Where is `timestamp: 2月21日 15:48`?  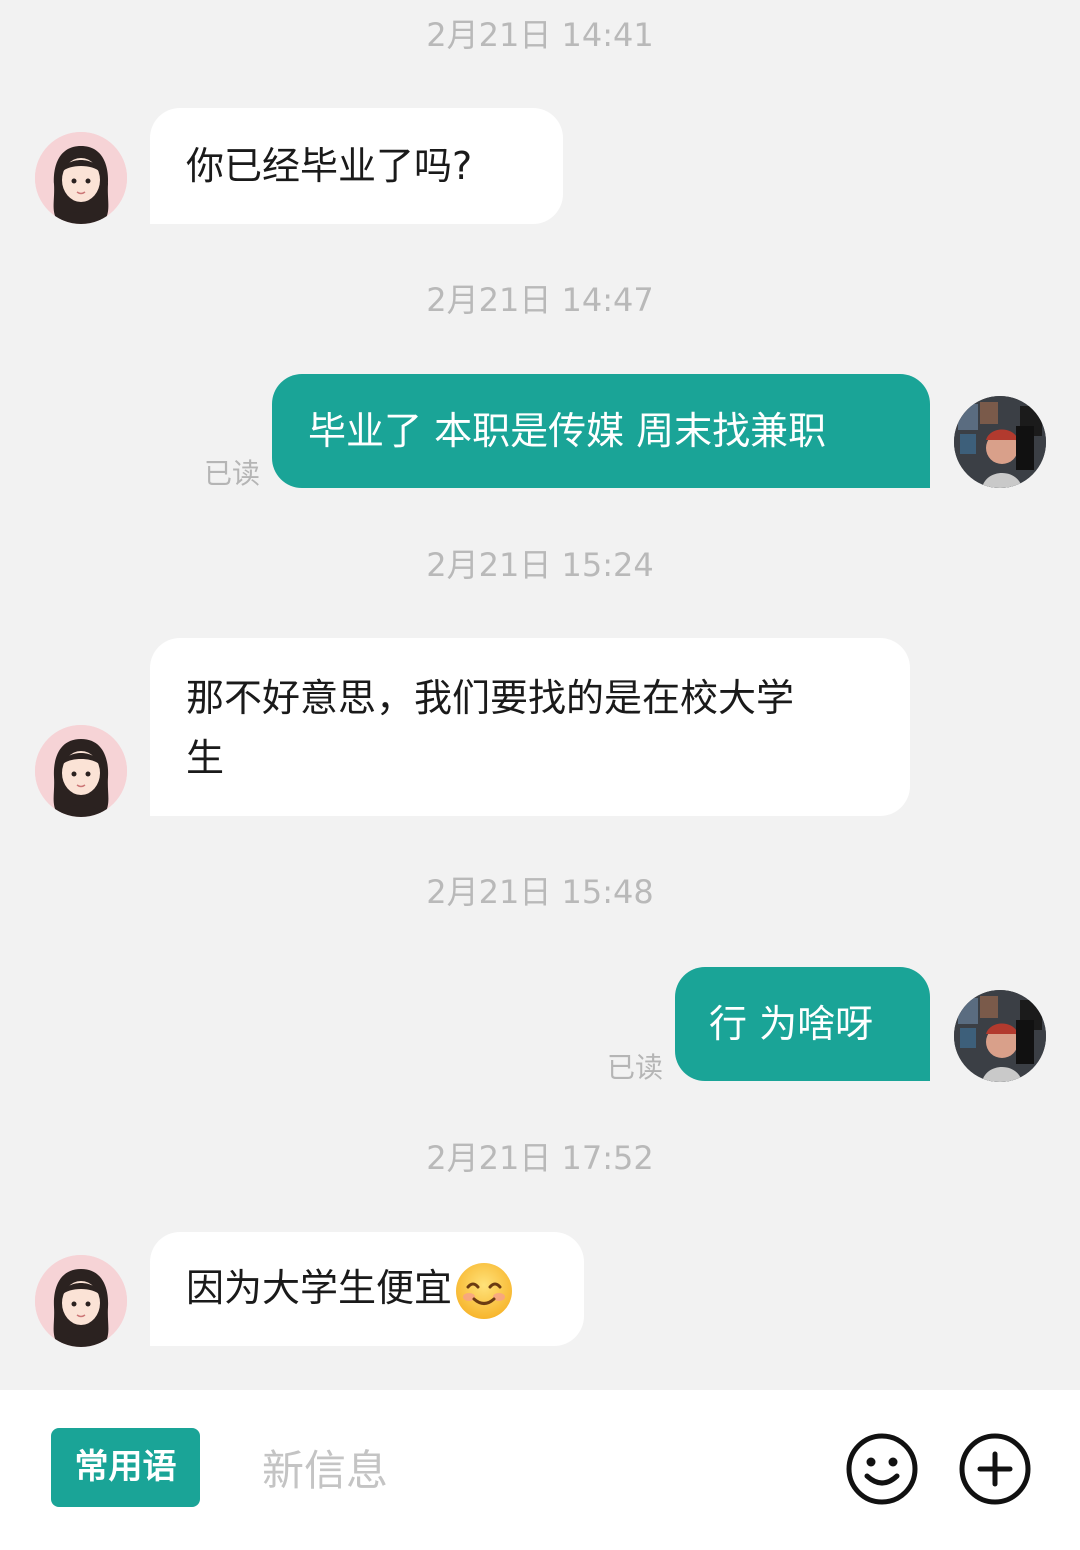 timestamp: 2月21日 15:48 is located at coordinates (540, 892).